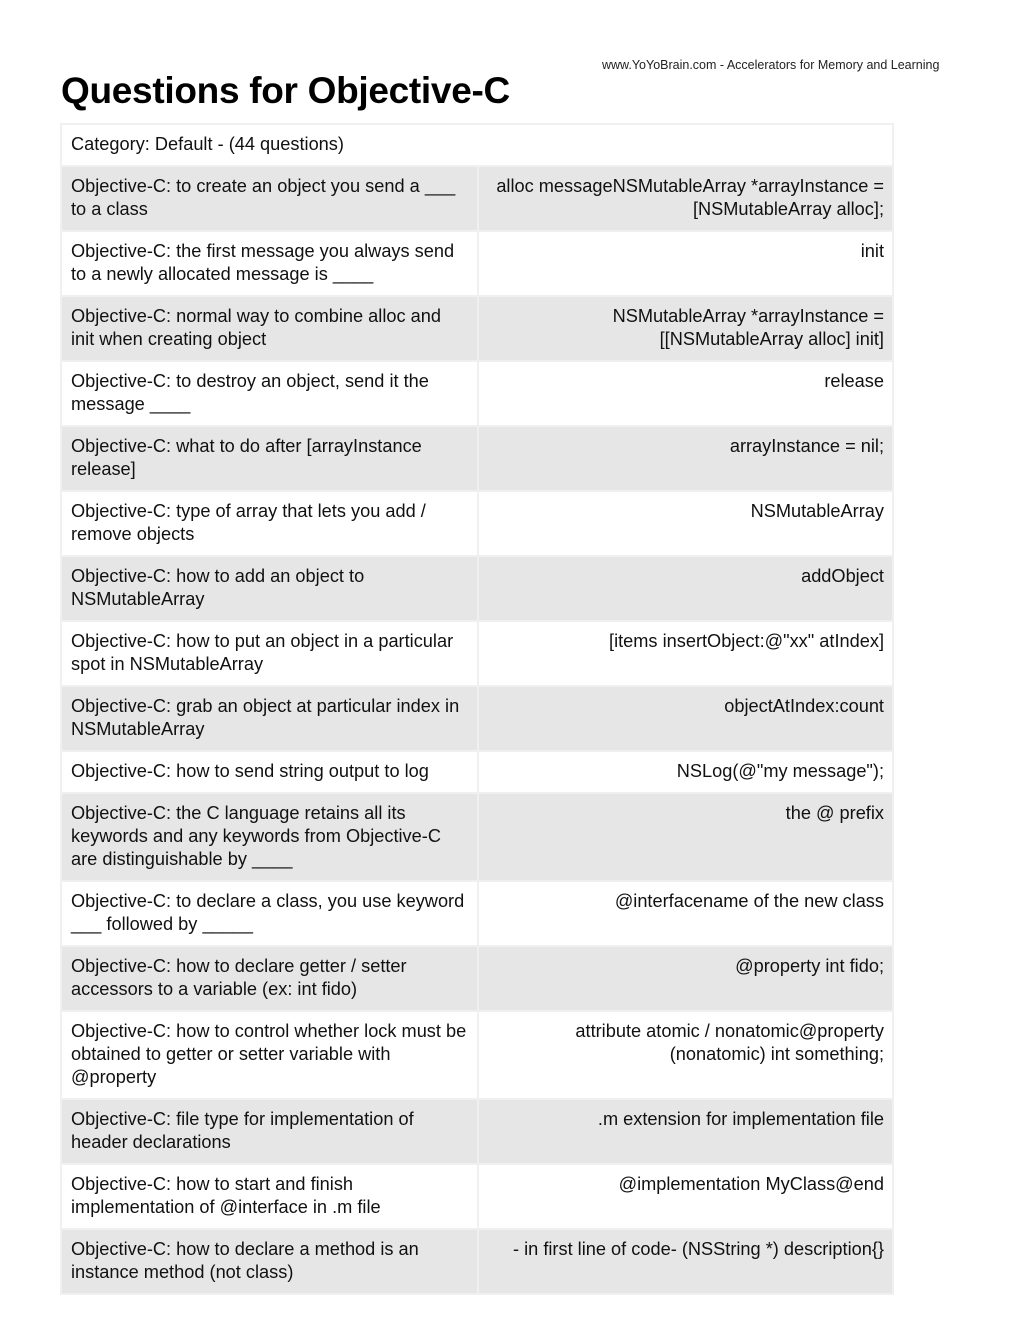  What do you see at coordinates (685, 458) in the screenshot?
I see `answer-cell: arrayInstance = nil;` at bounding box center [685, 458].